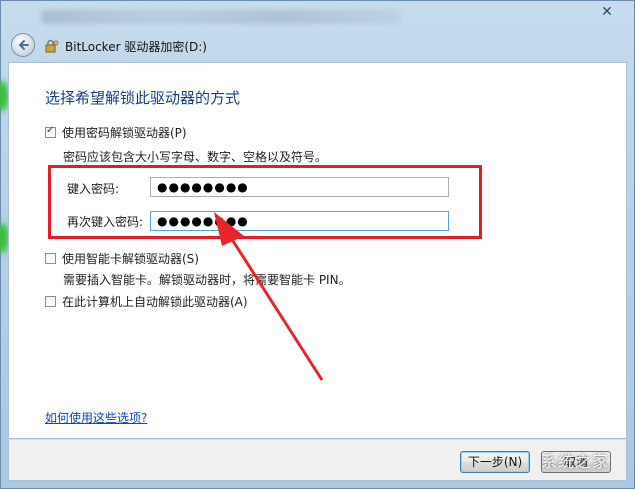 This screenshot has width=635, height=489. What do you see at coordinates (50, 131) in the screenshot?
I see `password-checkbox` at bounding box center [50, 131].